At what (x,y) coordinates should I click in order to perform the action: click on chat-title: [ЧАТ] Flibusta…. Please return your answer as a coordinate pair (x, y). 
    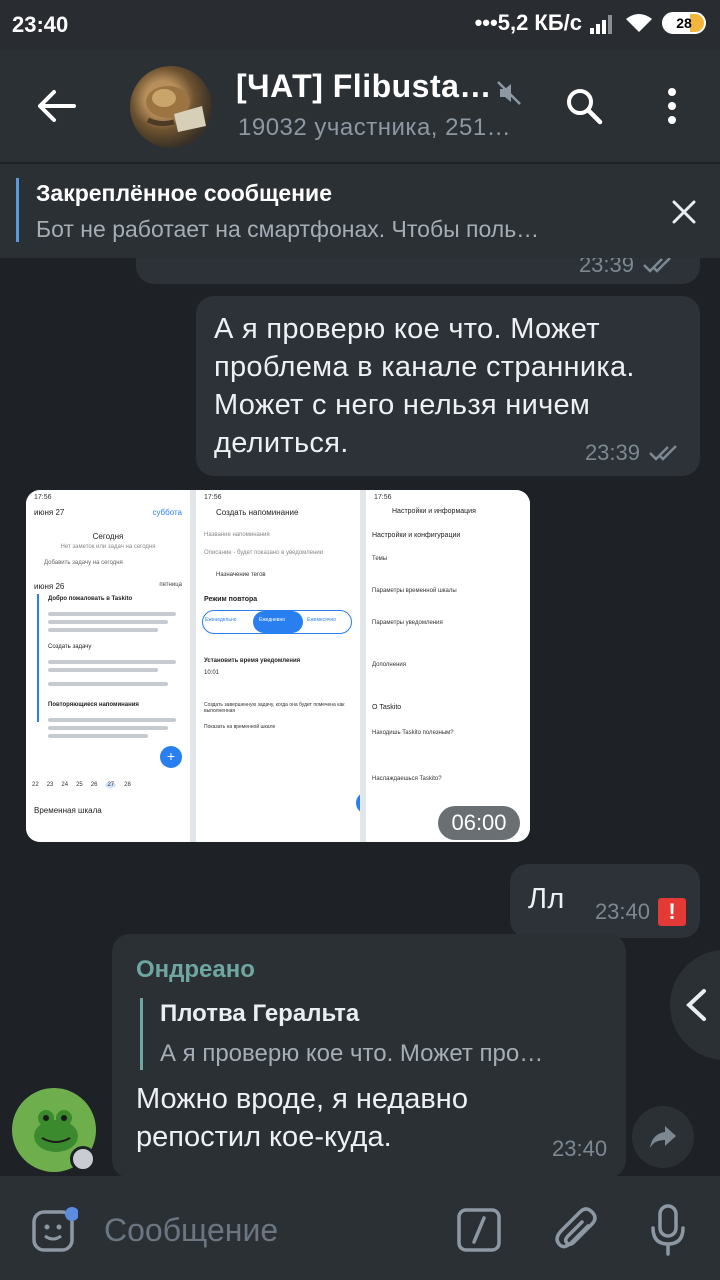
    Looking at the image, I should click on (364, 86).